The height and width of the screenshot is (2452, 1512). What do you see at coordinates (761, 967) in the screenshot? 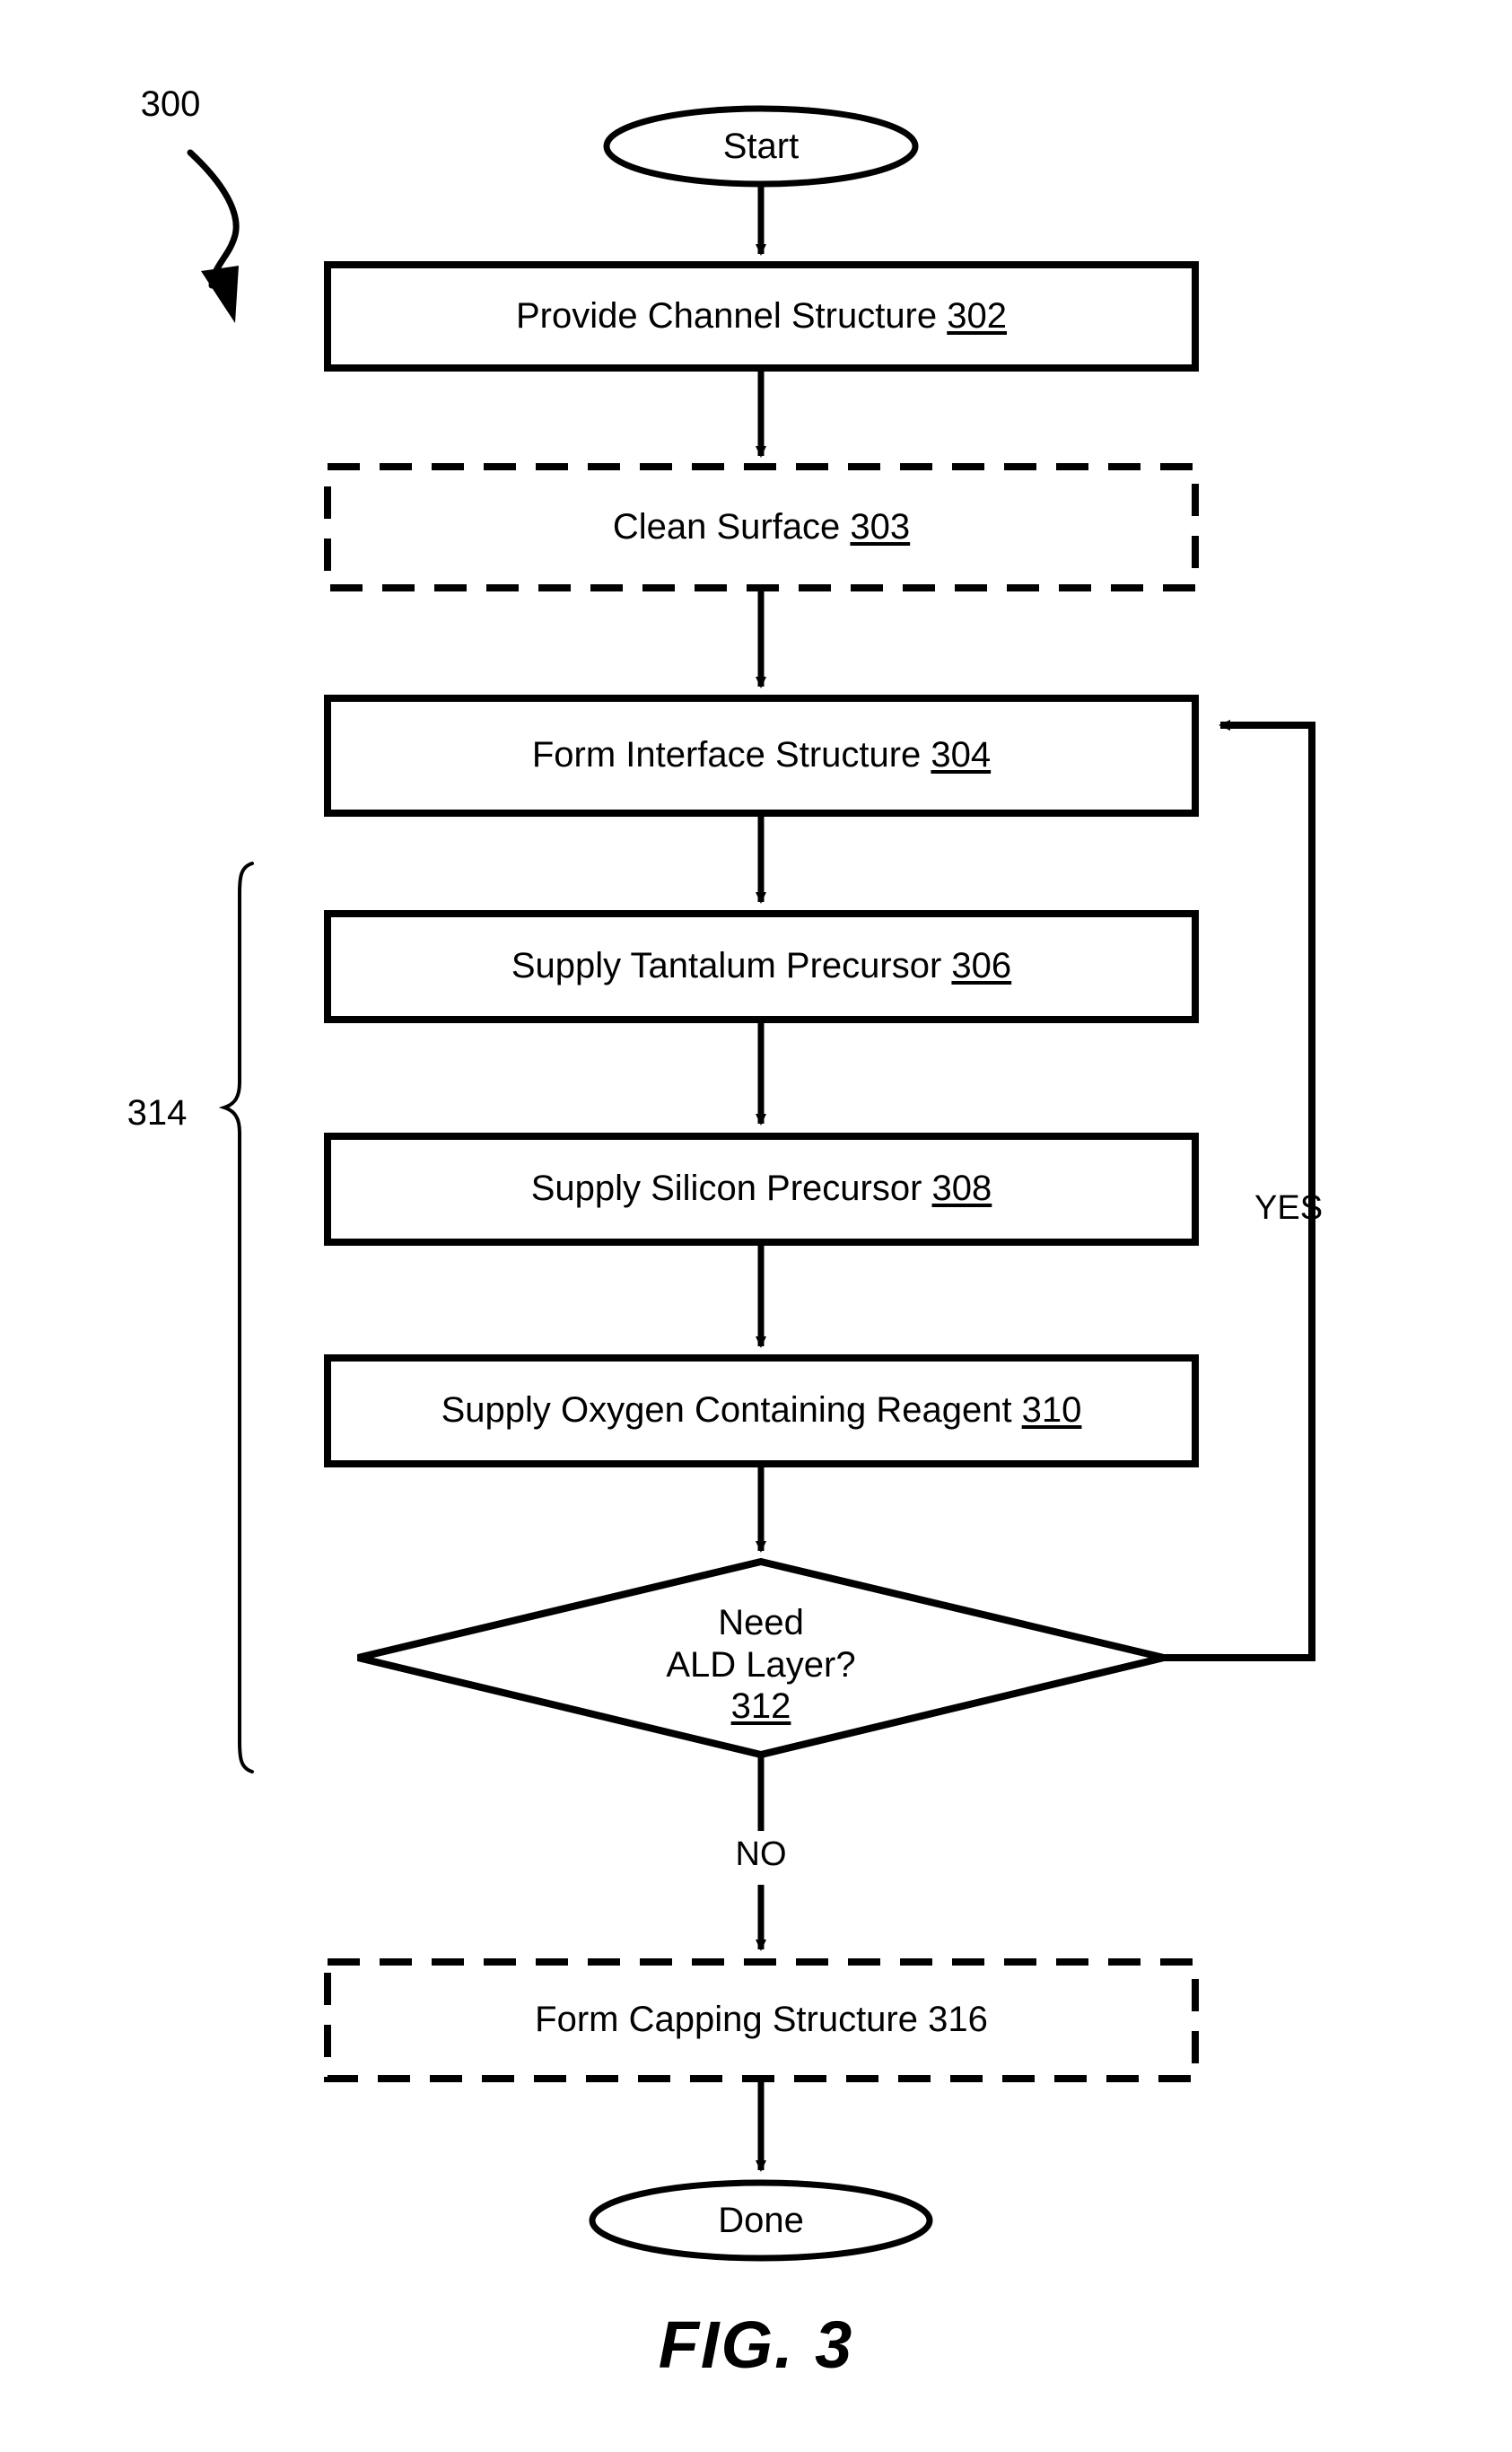
I see `node-306-shape` at bounding box center [761, 967].